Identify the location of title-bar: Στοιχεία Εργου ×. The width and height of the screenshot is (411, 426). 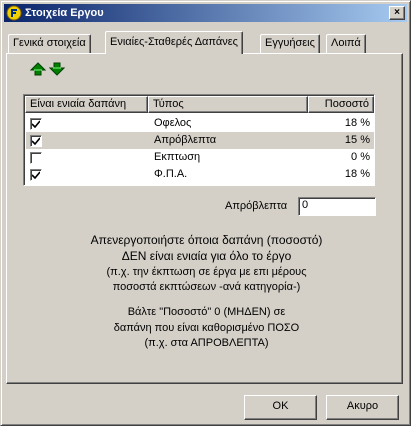
(205, 13).